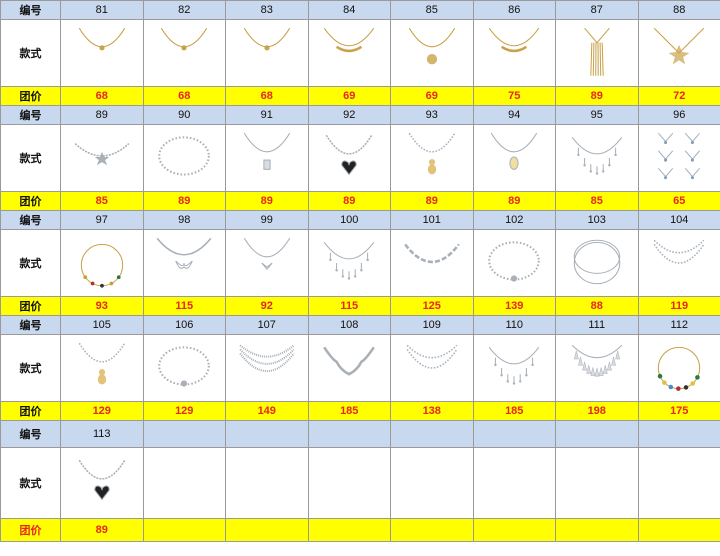  What do you see at coordinates (266, 39) in the screenshot?
I see `small-pendant-necklace-icon` at bounding box center [266, 39].